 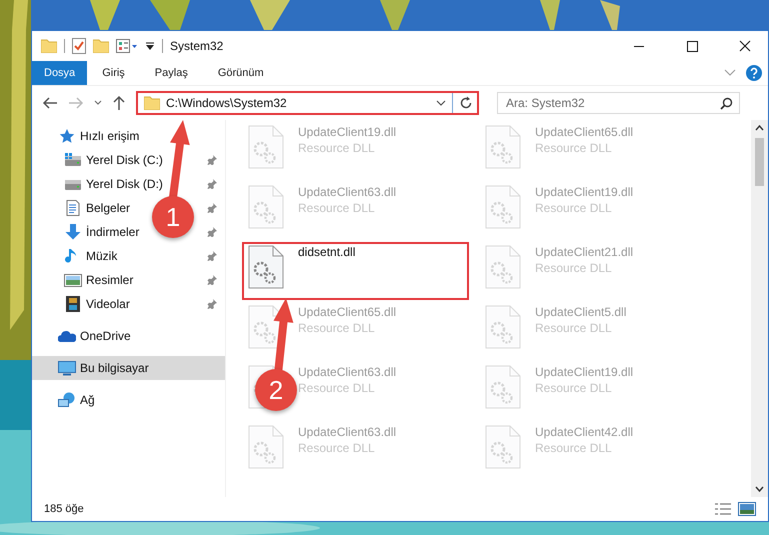 I want to click on file-name: didsetnt.dll, so click(x=327, y=252).